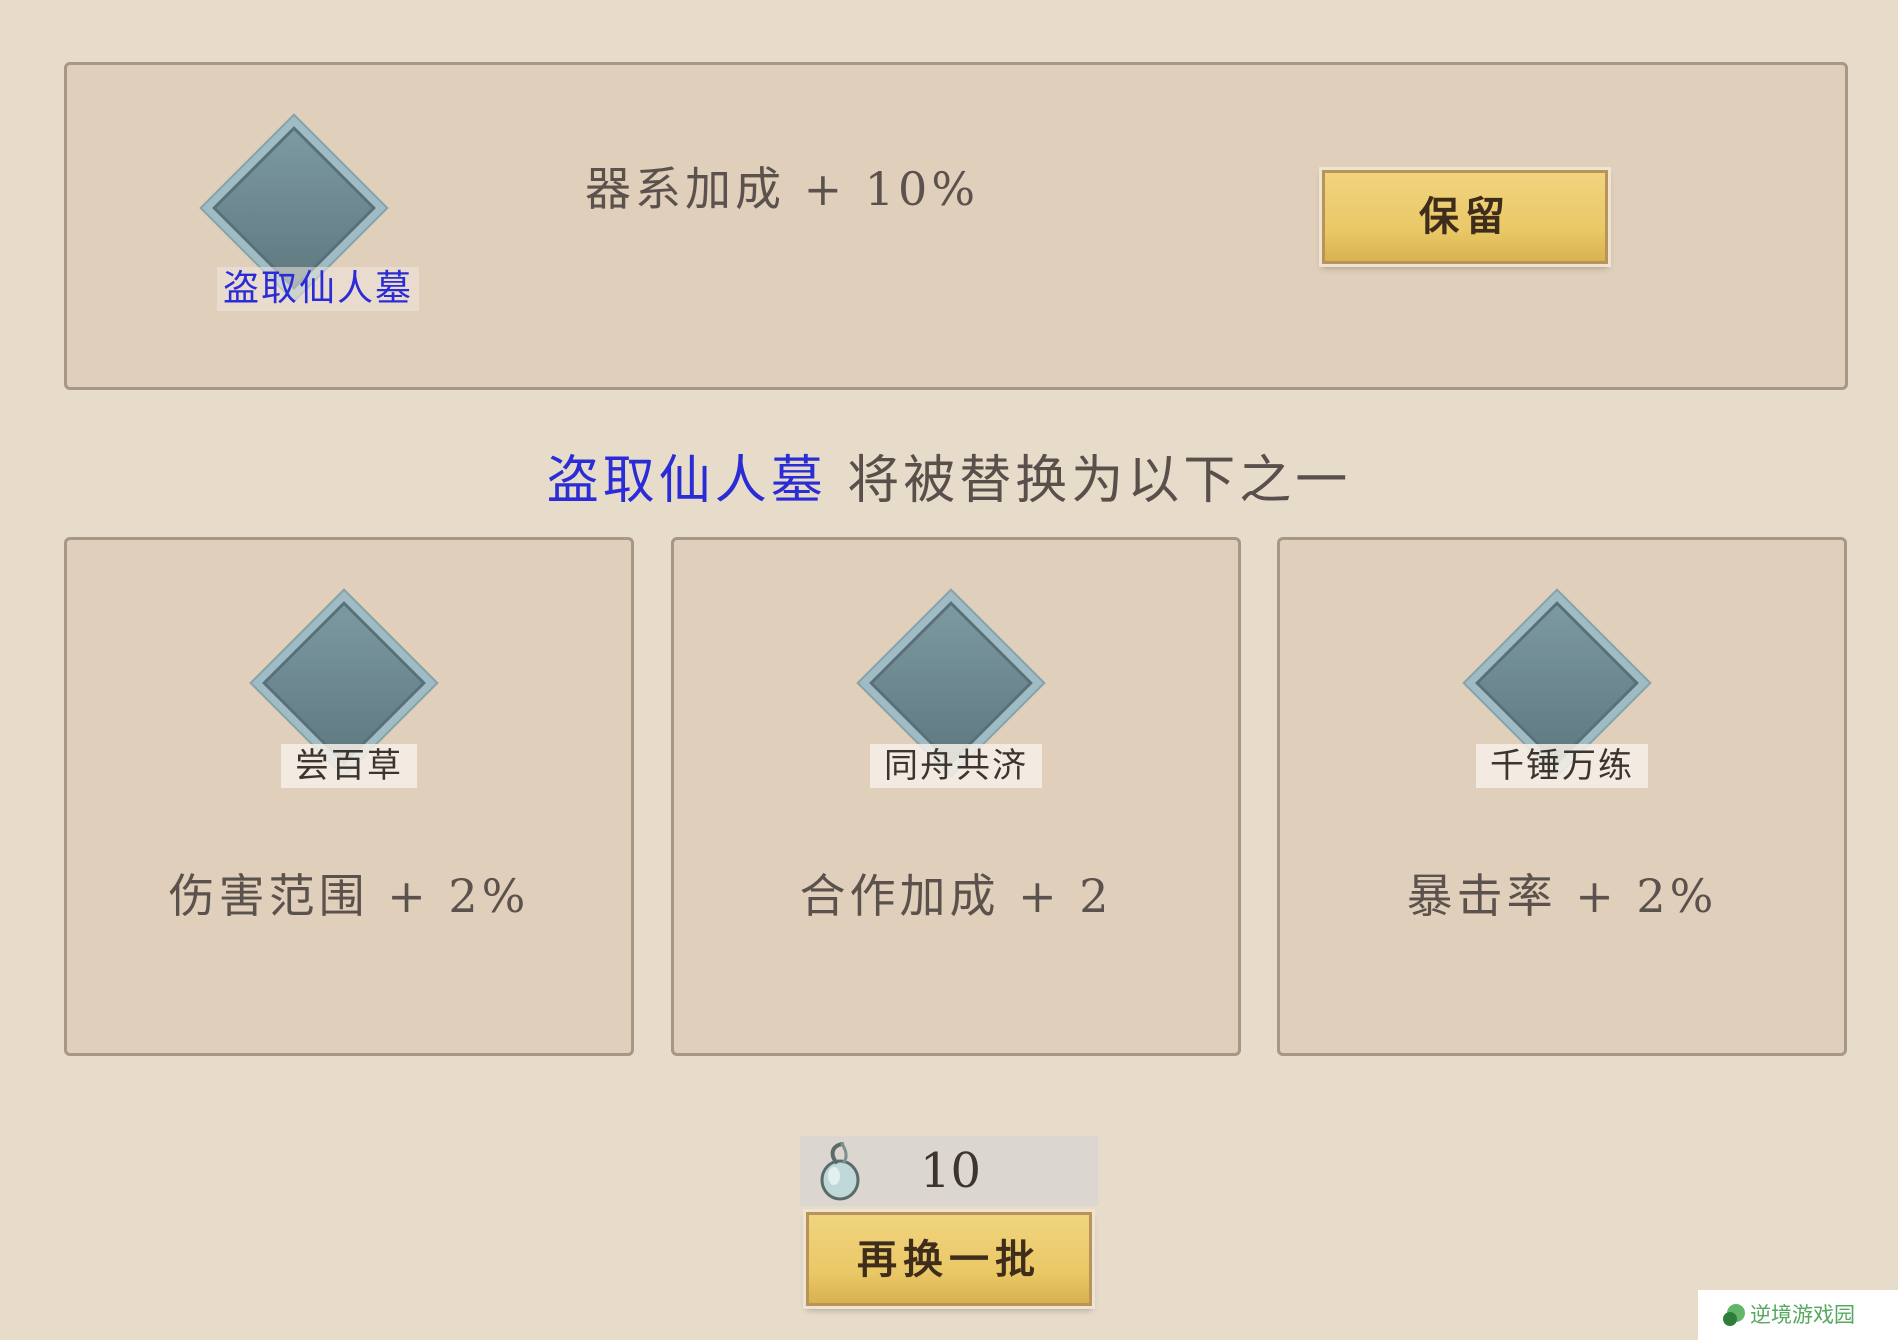  What do you see at coordinates (1465, 217) in the screenshot?
I see `keep-button: 保留` at bounding box center [1465, 217].